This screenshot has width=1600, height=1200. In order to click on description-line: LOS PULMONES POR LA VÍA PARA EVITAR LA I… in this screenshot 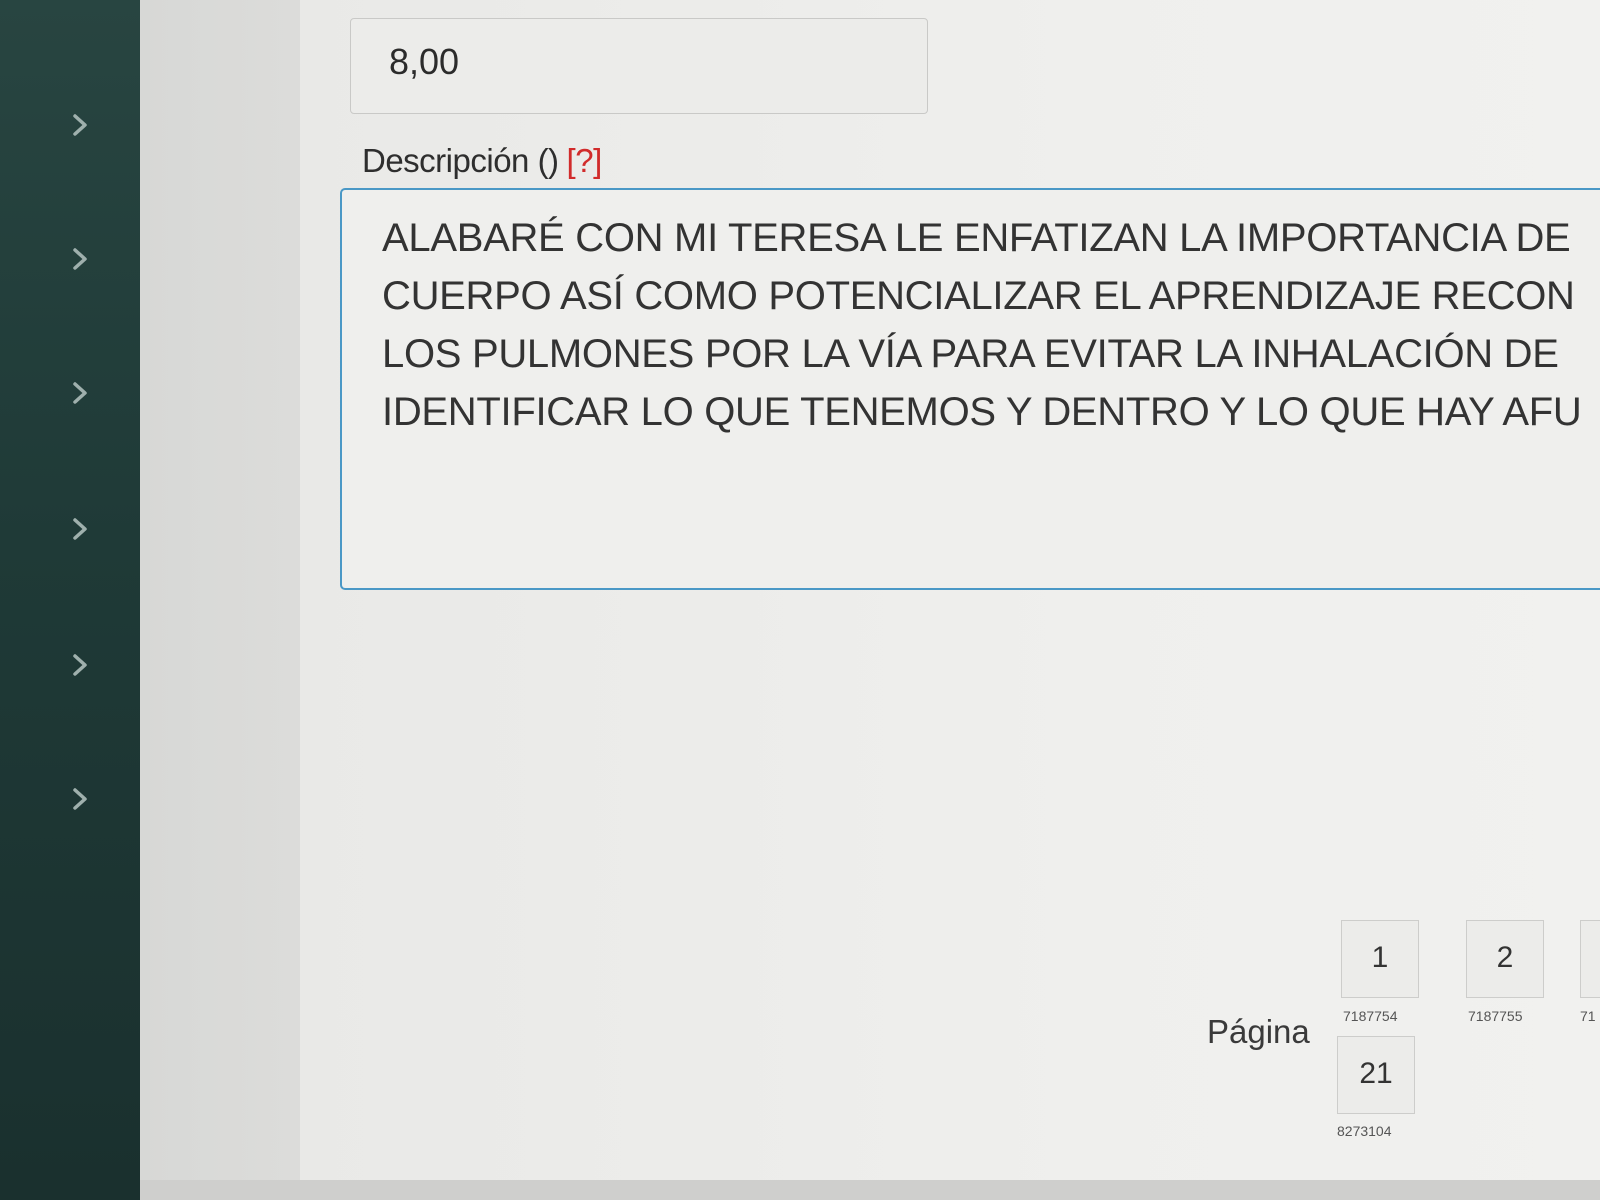, I will do `click(970, 354)`.